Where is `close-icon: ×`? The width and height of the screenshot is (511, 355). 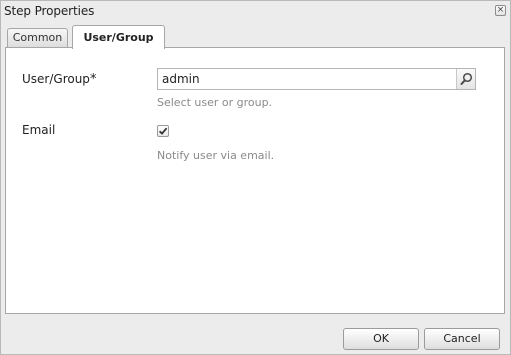 close-icon: × is located at coordinates (500, 10).